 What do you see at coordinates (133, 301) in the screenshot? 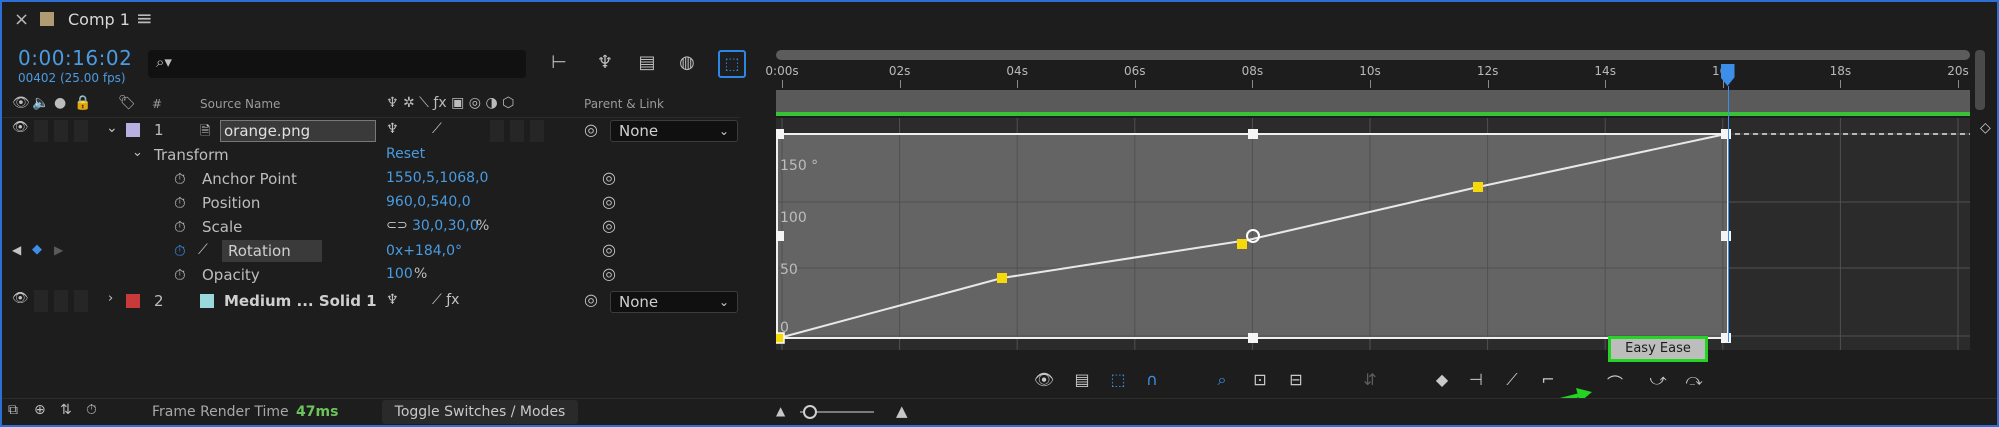
I see `layer-2-label-color` at bounding box center [133, 301].